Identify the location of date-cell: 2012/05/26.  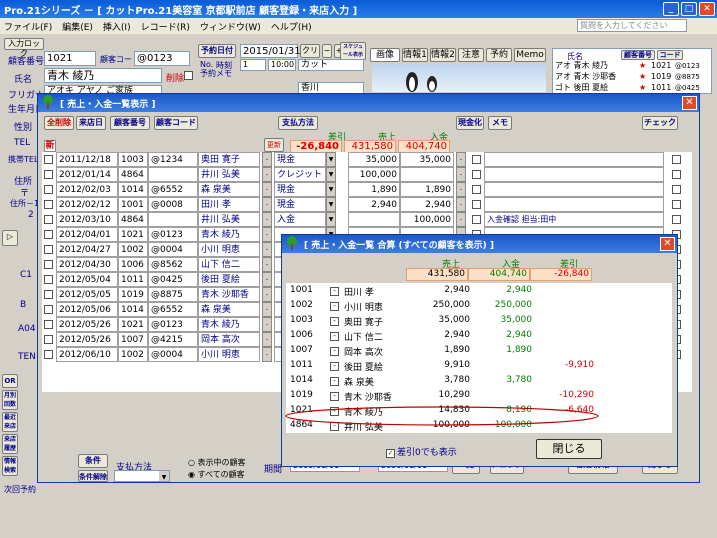
(87, 339).